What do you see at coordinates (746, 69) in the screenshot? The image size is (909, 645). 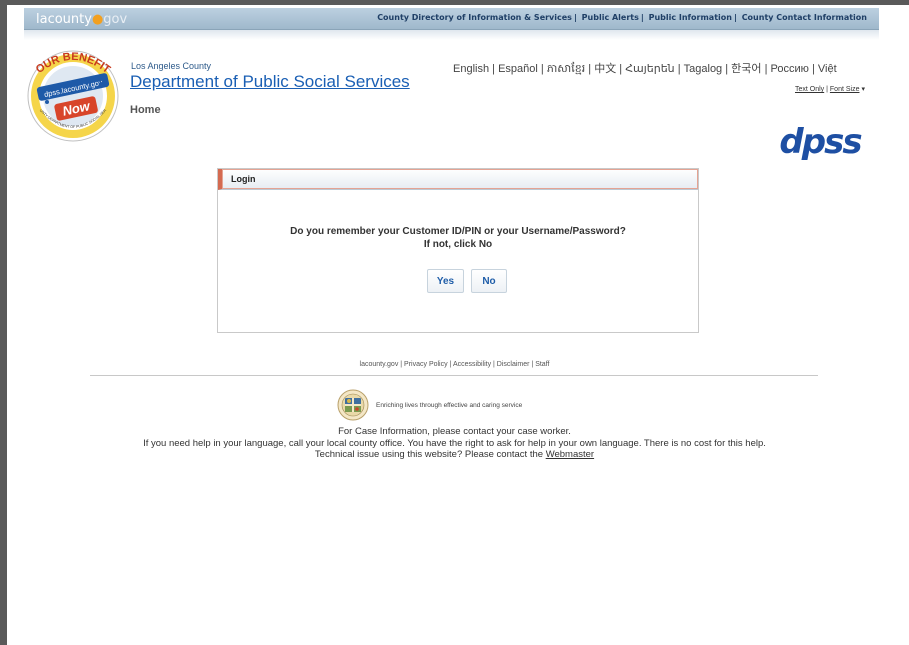 I see `lang-korean: 한국어` at bounding box center [746, 69].